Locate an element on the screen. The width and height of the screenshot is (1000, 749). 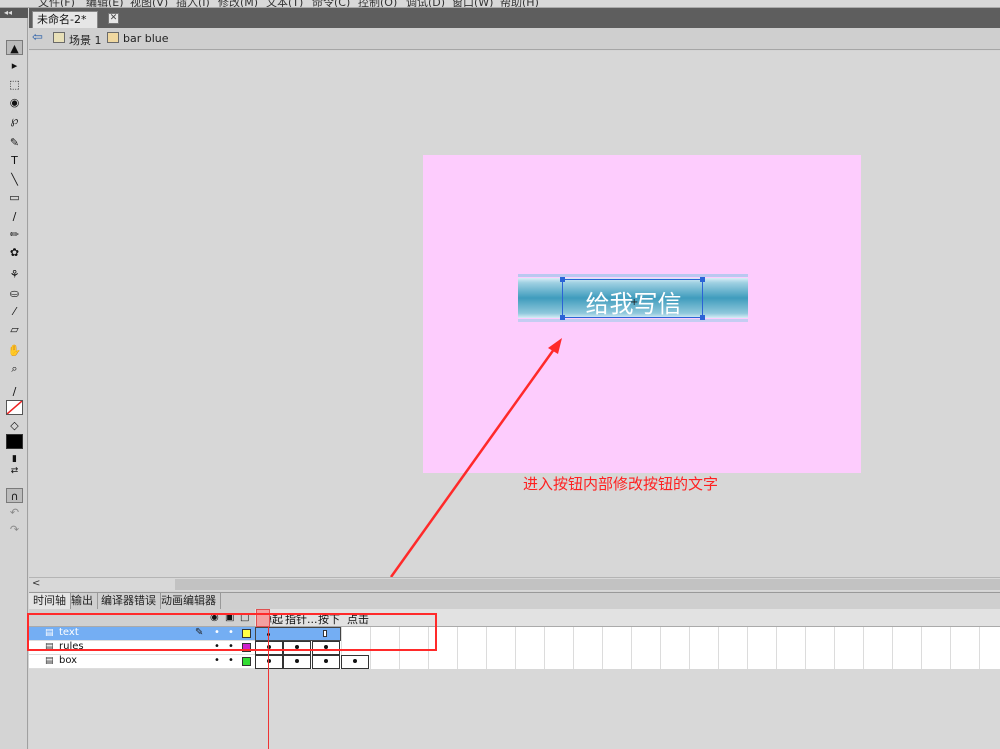
button-bottom-edge is located at coordinates (633, 320).